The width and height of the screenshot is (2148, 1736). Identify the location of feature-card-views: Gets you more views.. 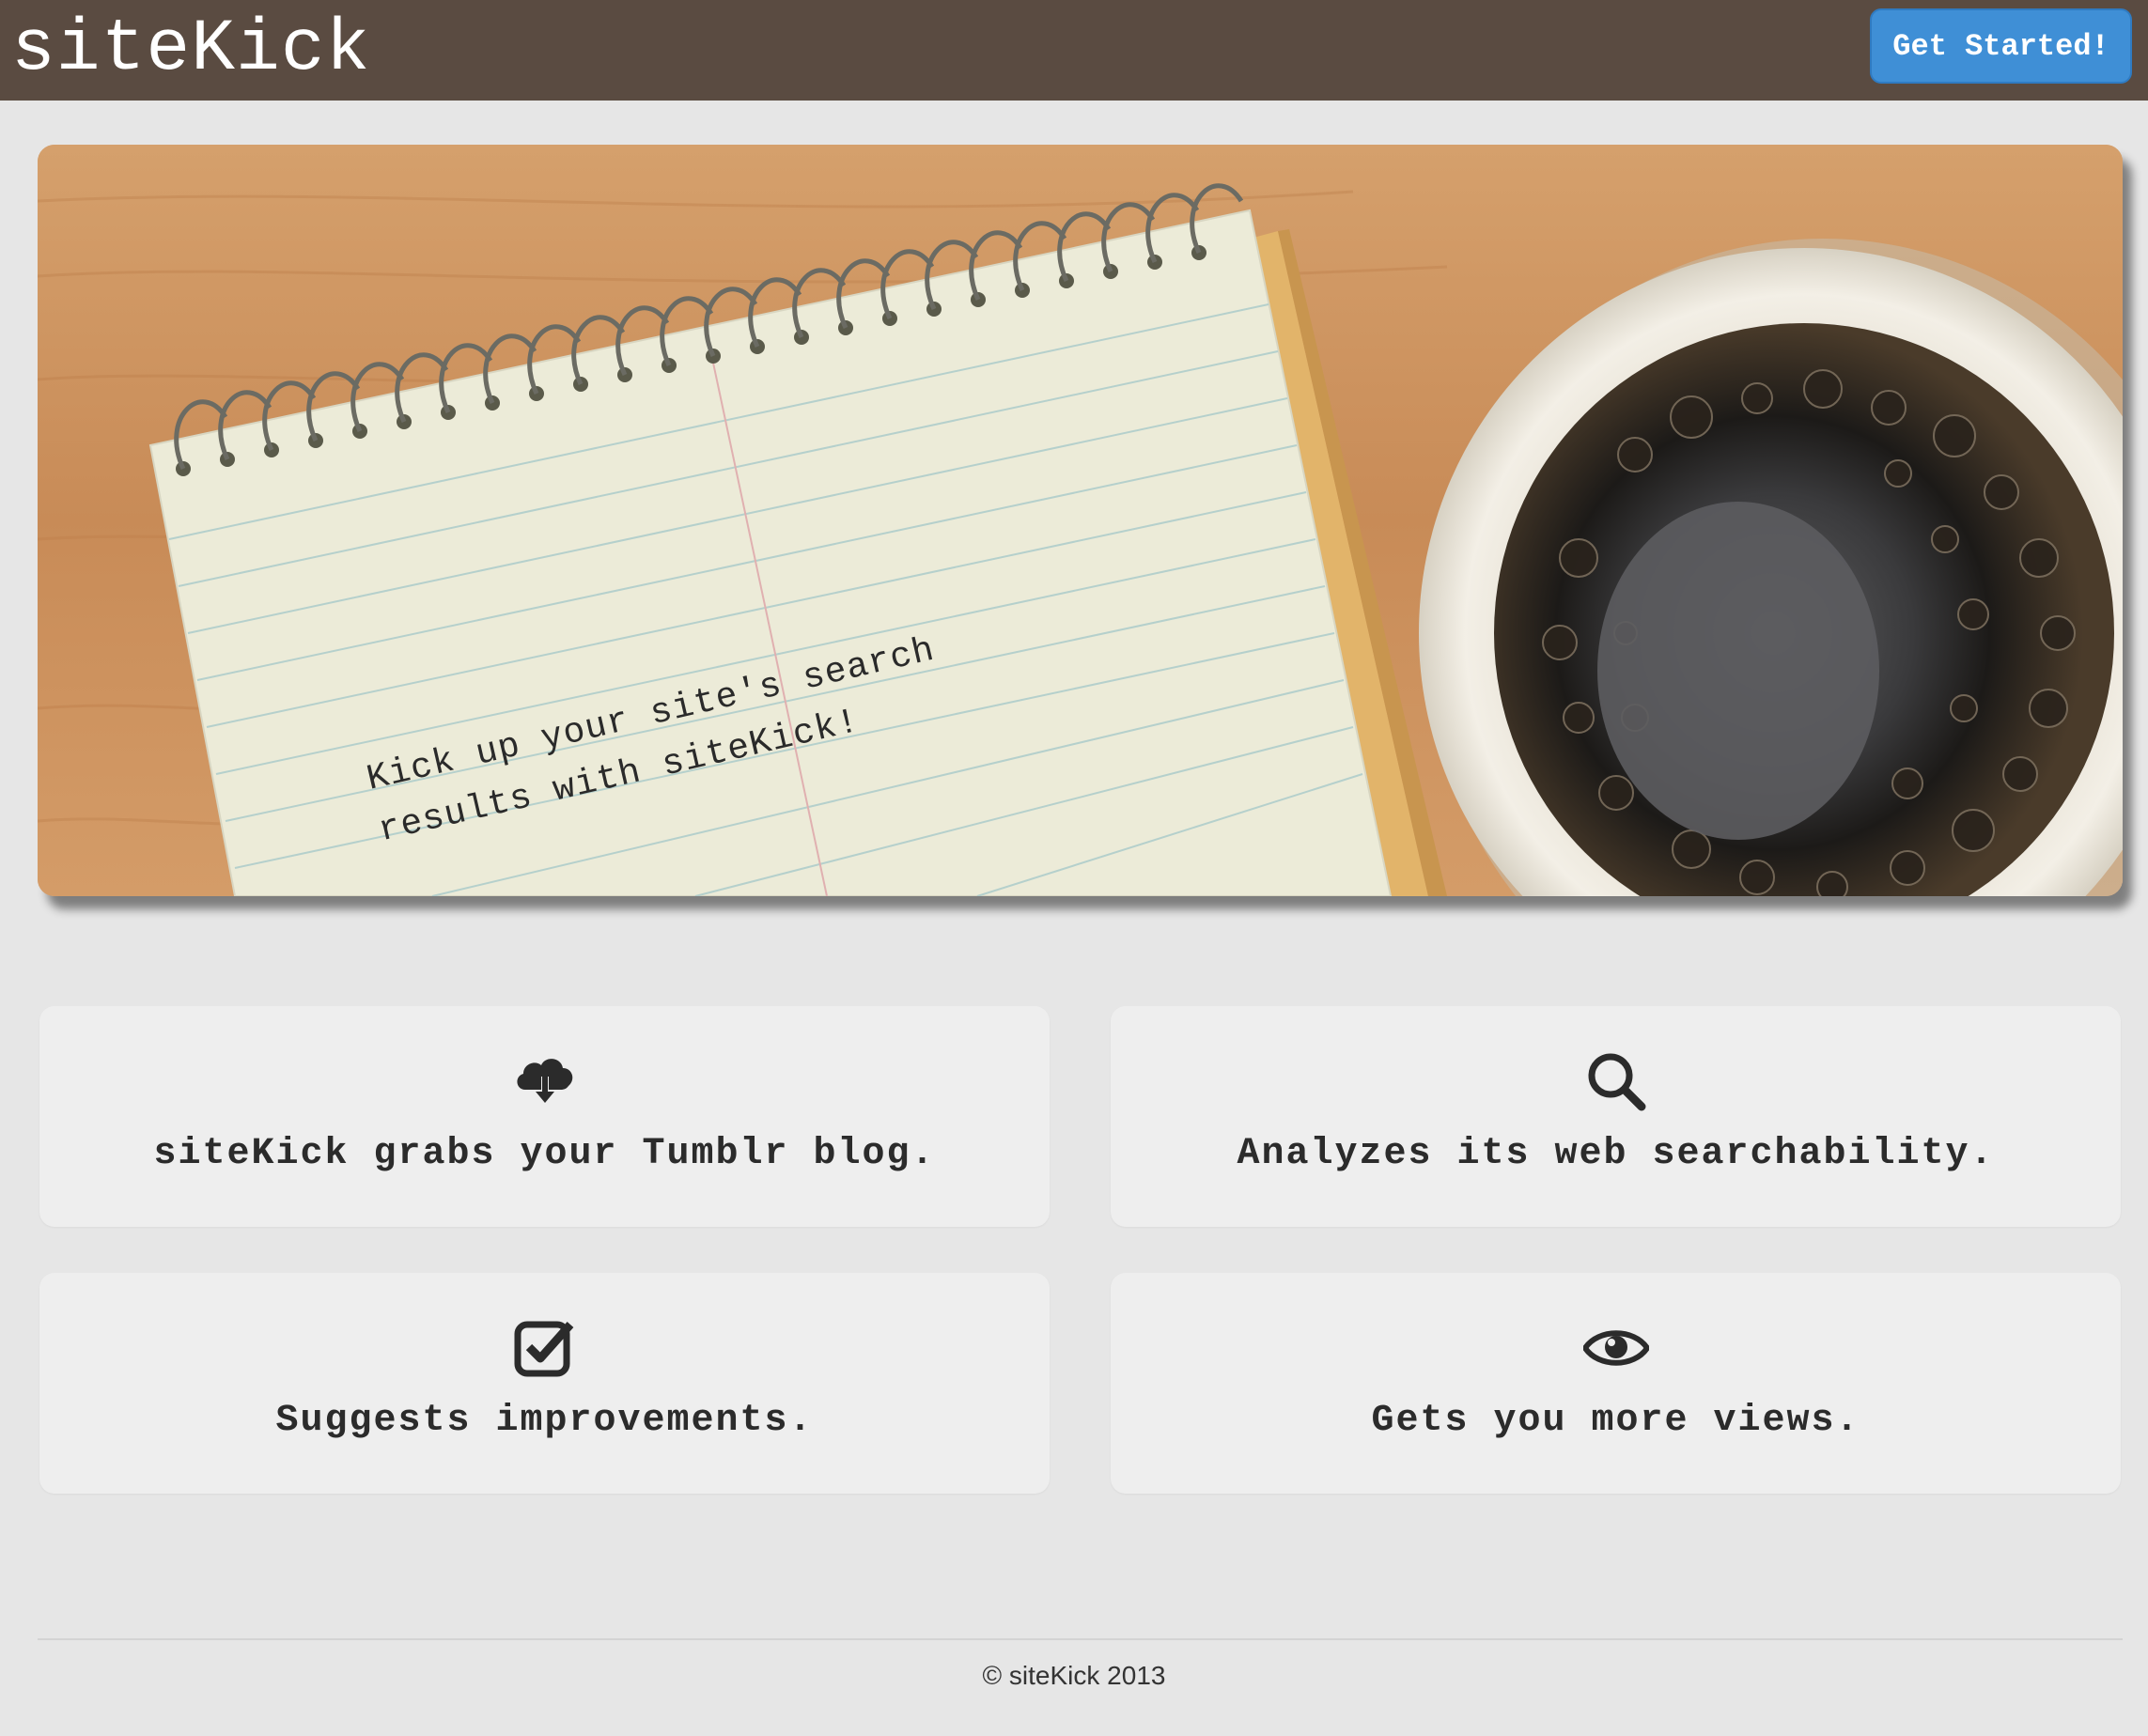
(1616, 1383).